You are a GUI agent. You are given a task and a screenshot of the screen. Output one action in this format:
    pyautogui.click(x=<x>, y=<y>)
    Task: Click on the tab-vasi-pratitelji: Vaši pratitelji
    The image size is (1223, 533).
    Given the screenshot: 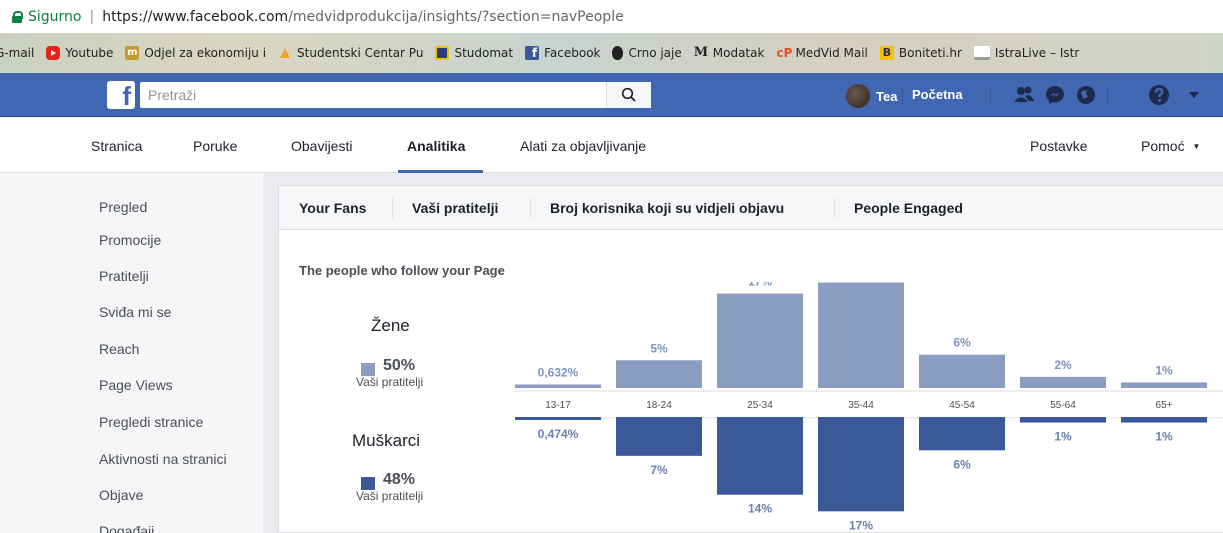 What is the action you would take?
    pyautogui.click(x=455, y=208)
    